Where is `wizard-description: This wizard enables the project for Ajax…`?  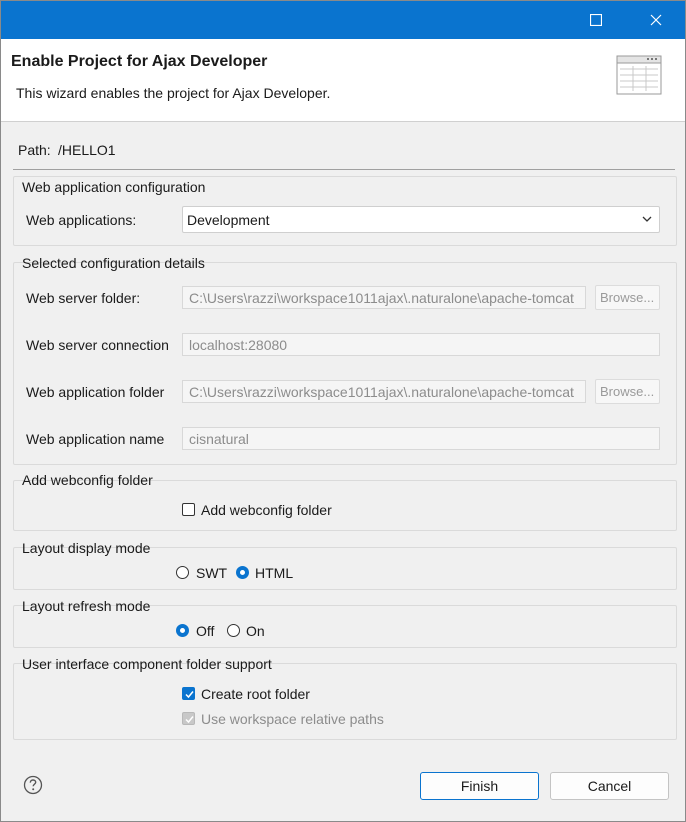
wizard-description: This wizard enables the project for Ajax… is located at coordinates (173, 93).